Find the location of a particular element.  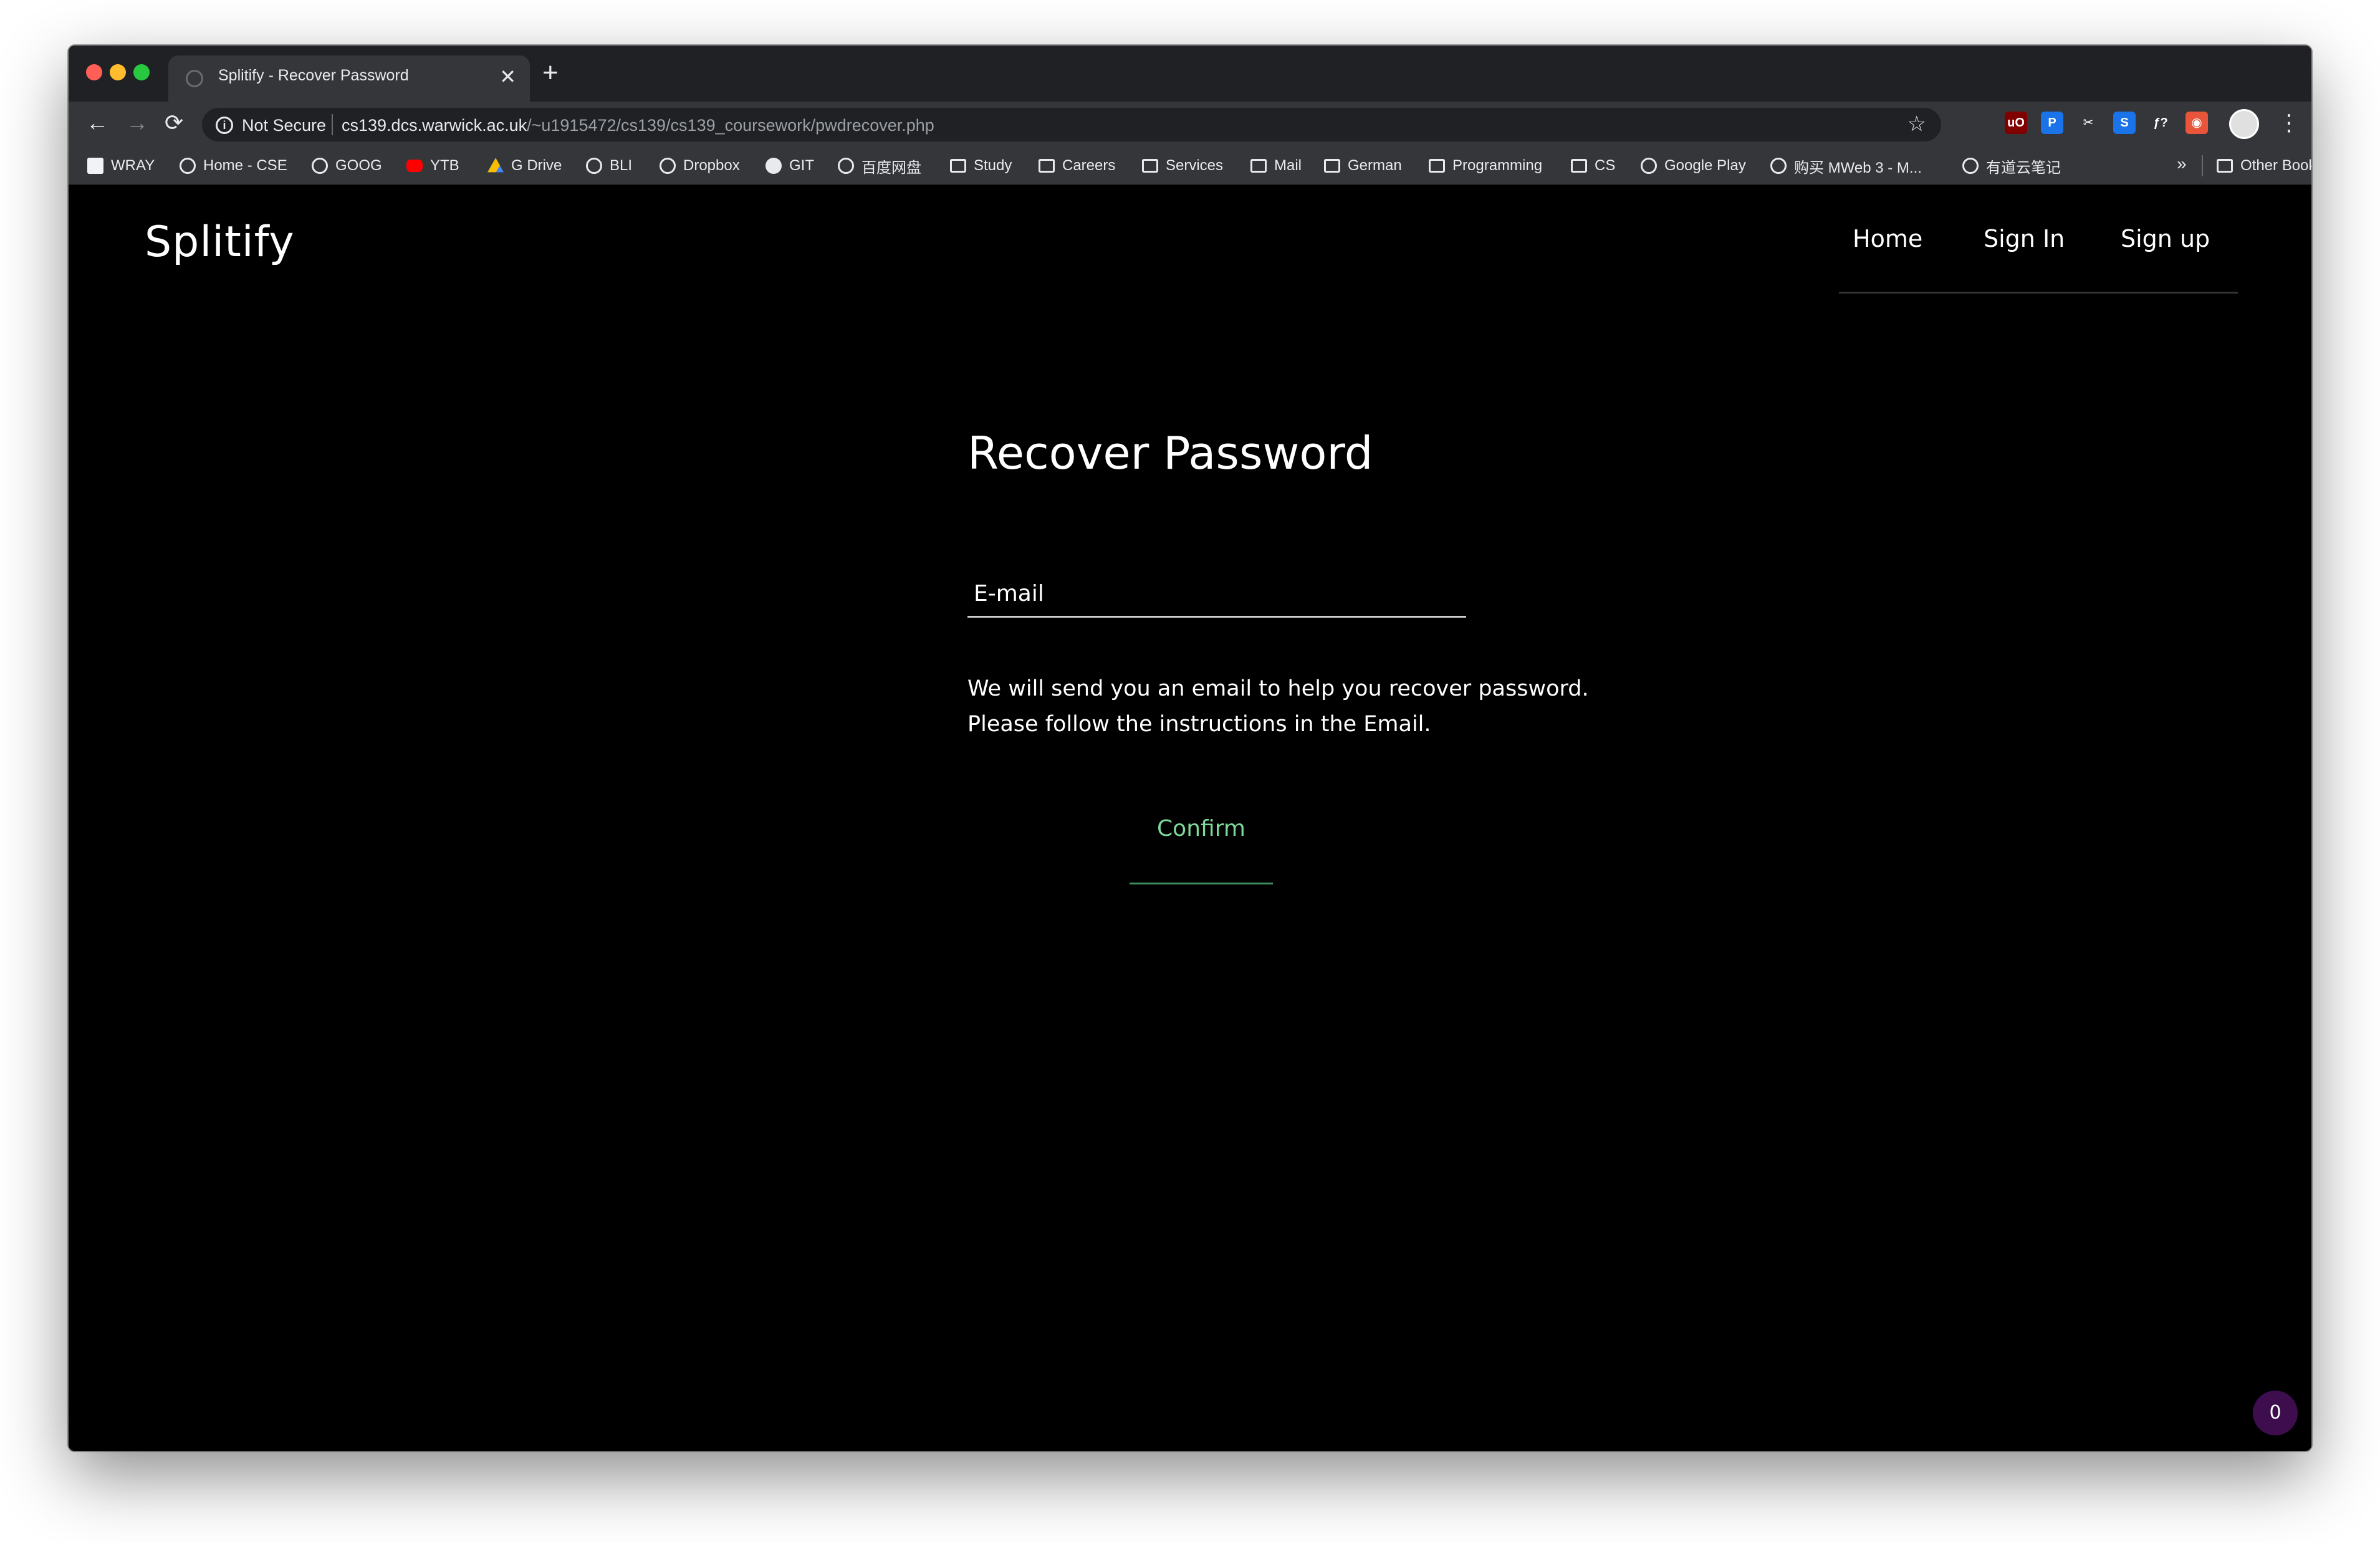

nav-sign-up-link: Sign up is located at coordinates (2165, 239).